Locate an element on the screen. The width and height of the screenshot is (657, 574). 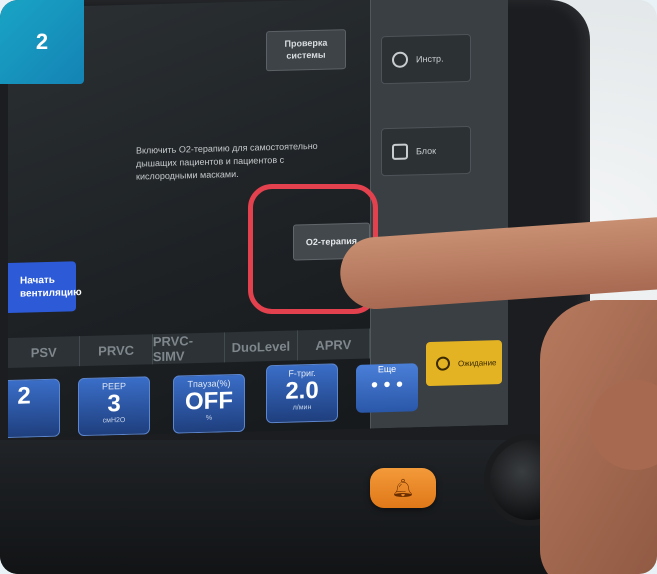
system-check-button: Проверка системы is located at coordinates (306, 50).